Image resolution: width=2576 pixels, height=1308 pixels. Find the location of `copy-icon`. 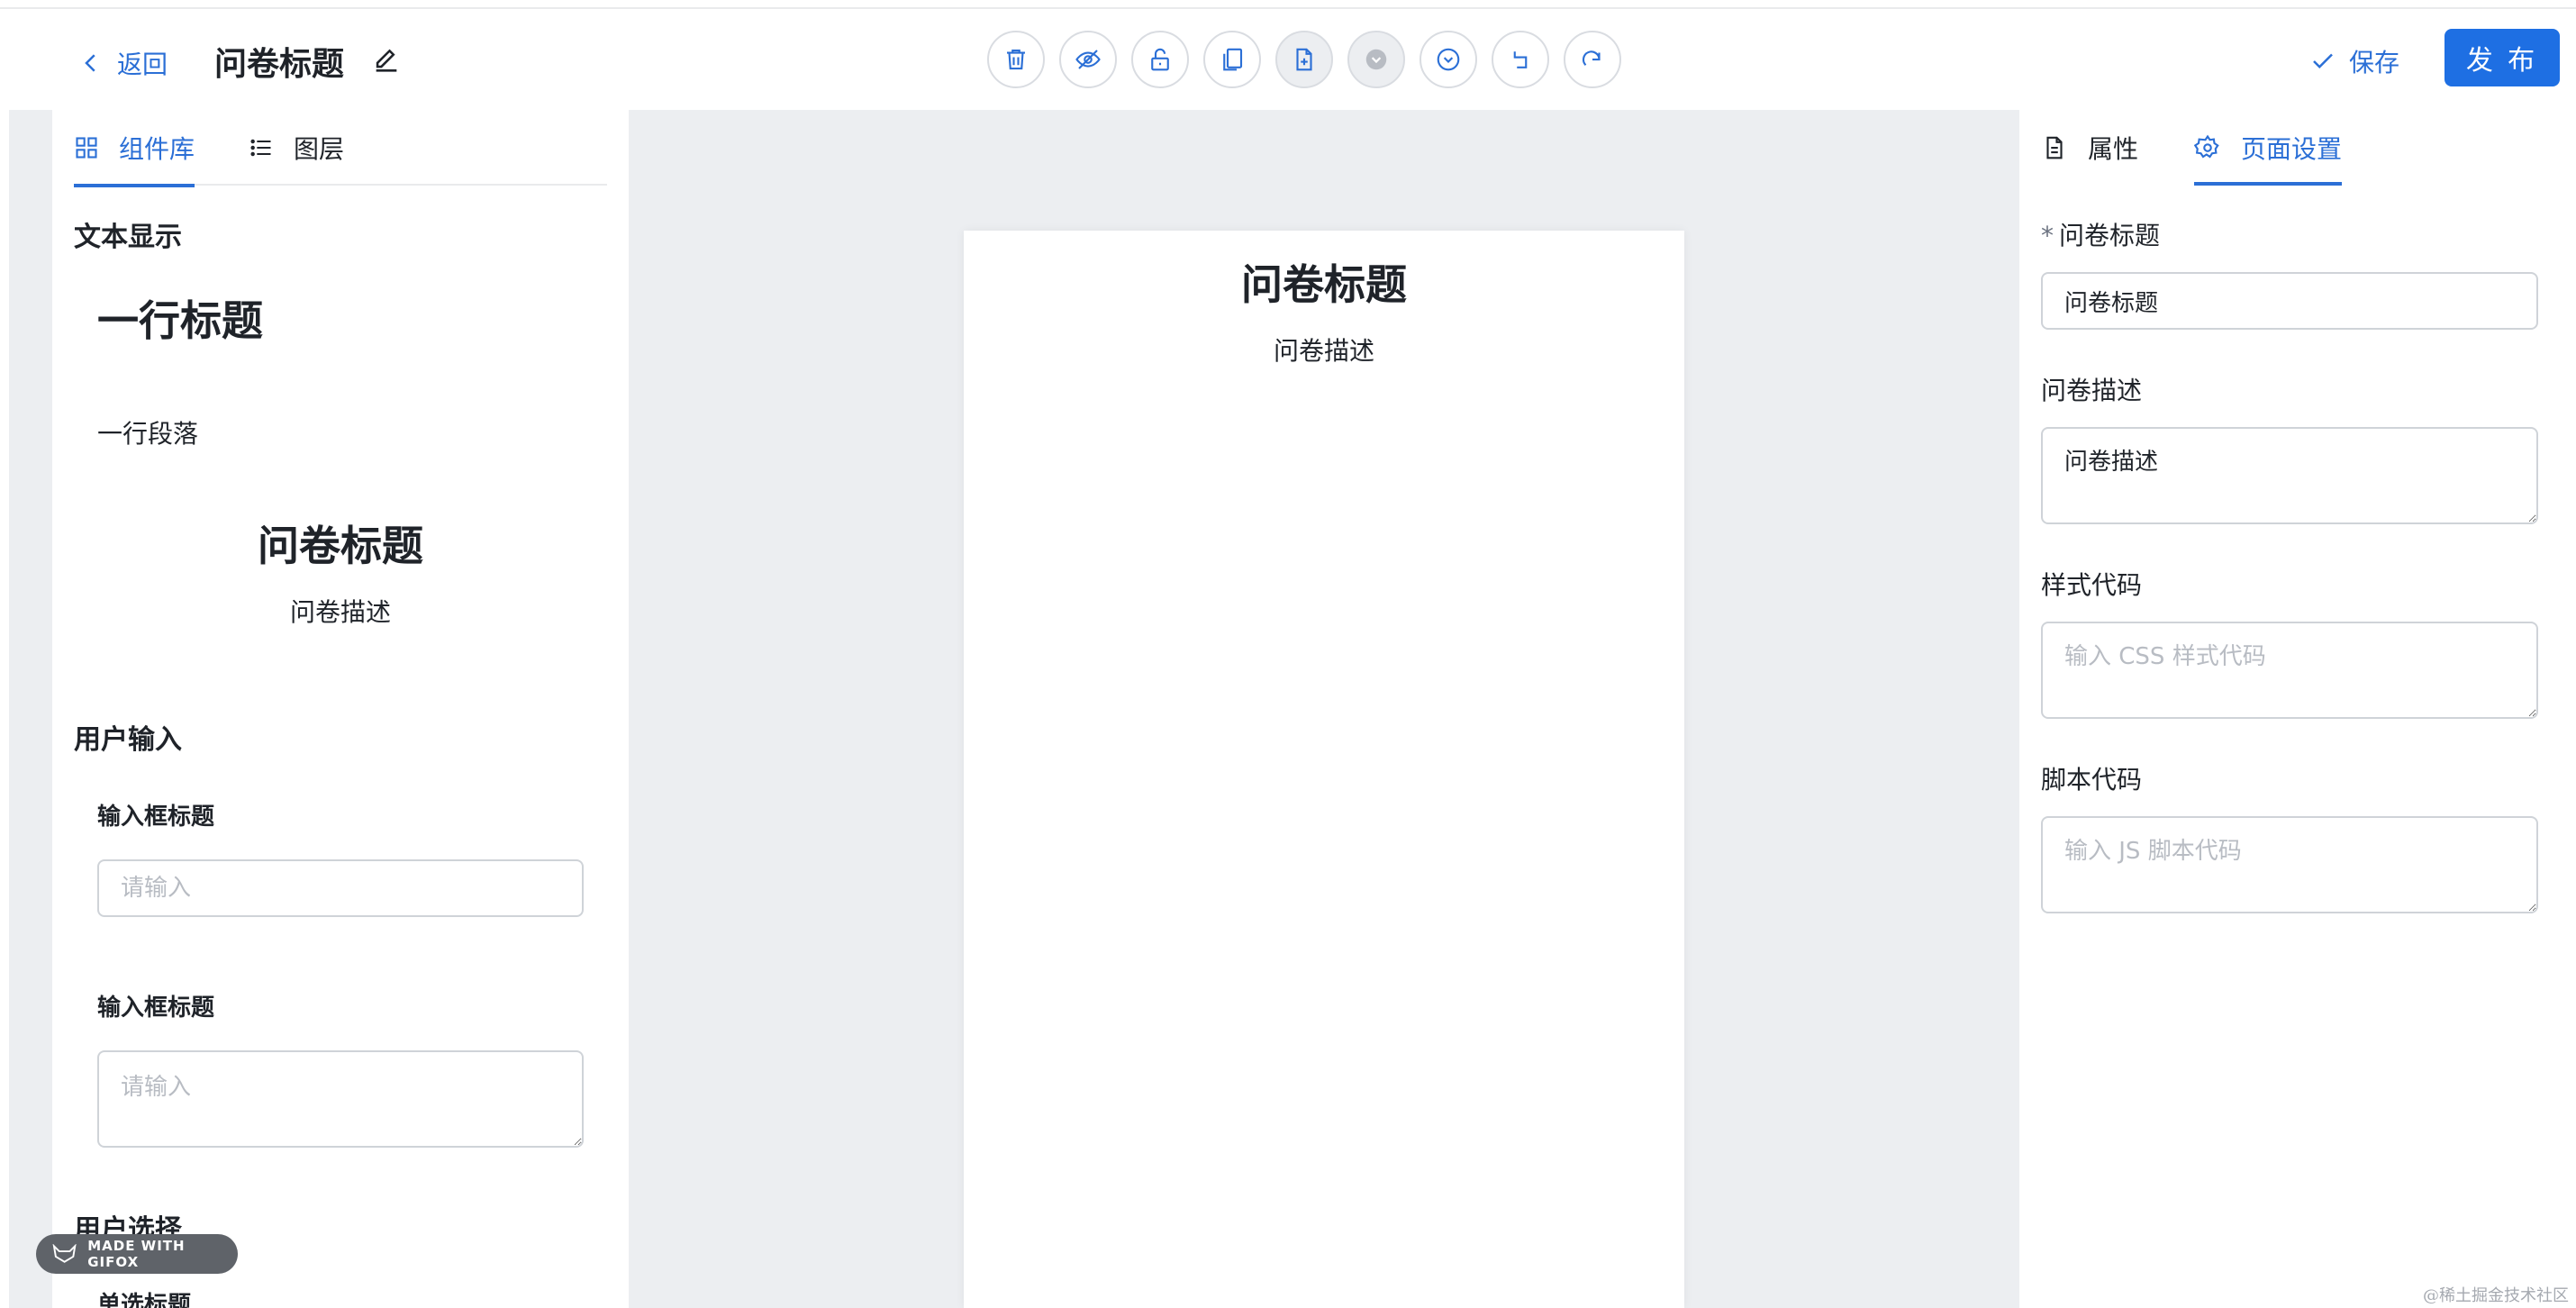

copy-icon is located at coordinates (1233, 60).